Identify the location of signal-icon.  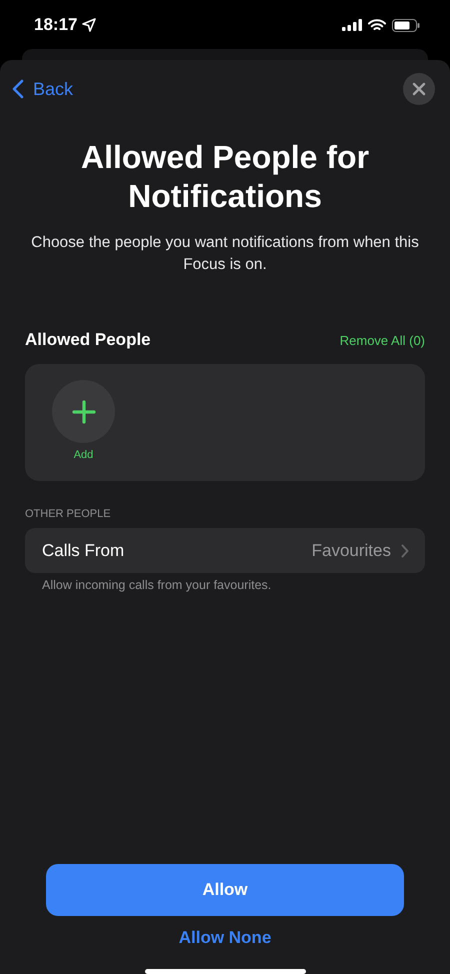
(352, 25).